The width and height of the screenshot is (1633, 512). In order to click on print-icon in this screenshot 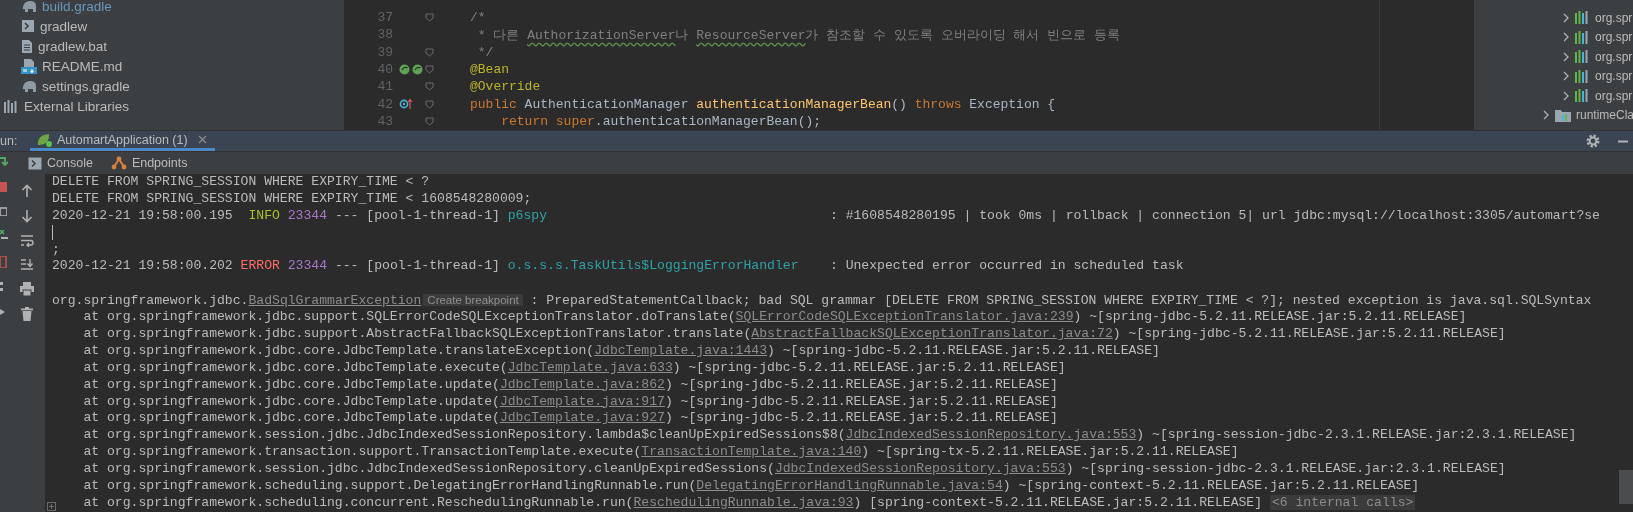, I will do `click(27, 289)`.